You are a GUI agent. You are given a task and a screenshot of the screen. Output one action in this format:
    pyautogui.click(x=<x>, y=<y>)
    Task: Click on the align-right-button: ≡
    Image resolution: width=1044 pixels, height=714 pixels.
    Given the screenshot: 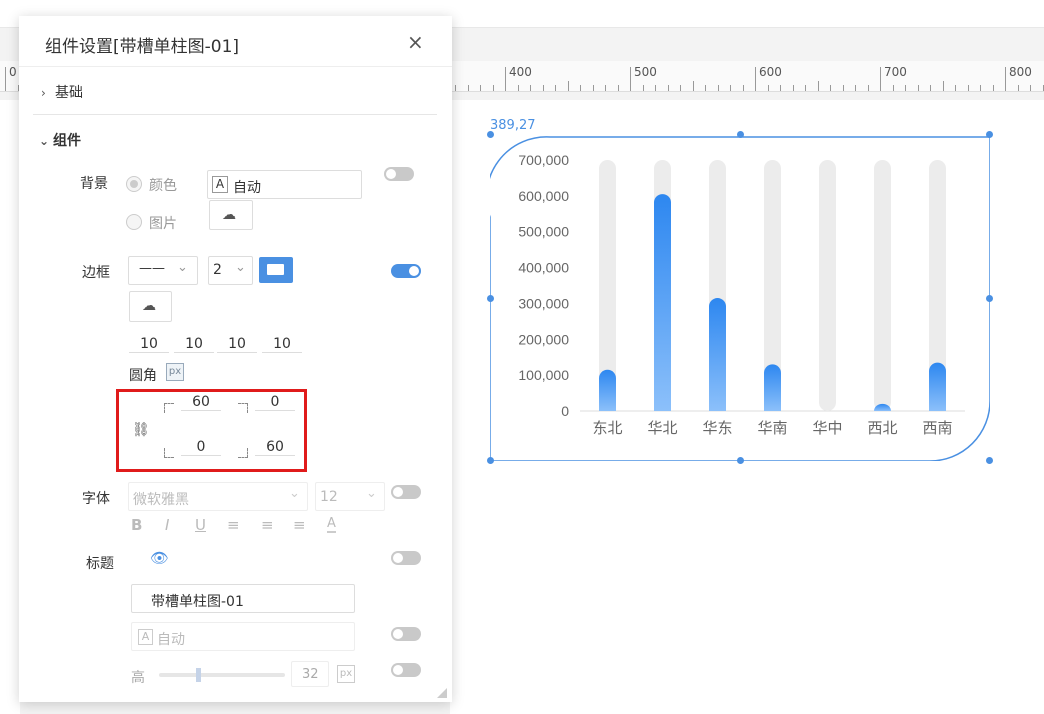 What is the action you would take?
    pyautogui.click(x=299, y=525)
    